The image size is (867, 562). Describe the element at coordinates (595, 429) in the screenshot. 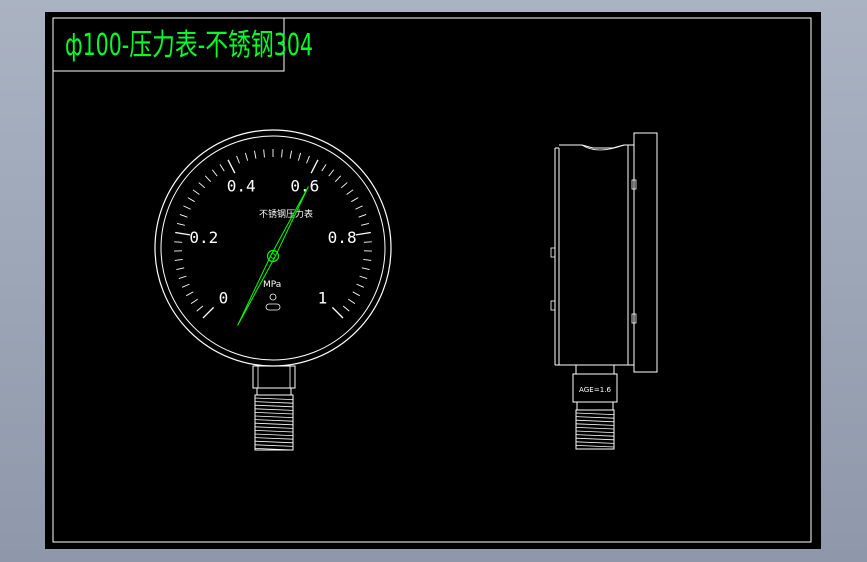

I see `side-thread` at that location.